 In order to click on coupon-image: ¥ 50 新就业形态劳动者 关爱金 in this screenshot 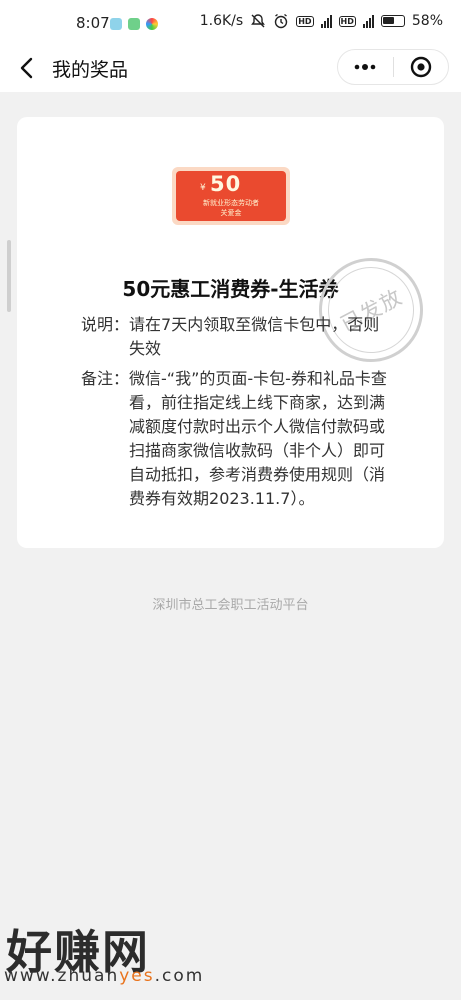, I will do `click(231, 196)`.